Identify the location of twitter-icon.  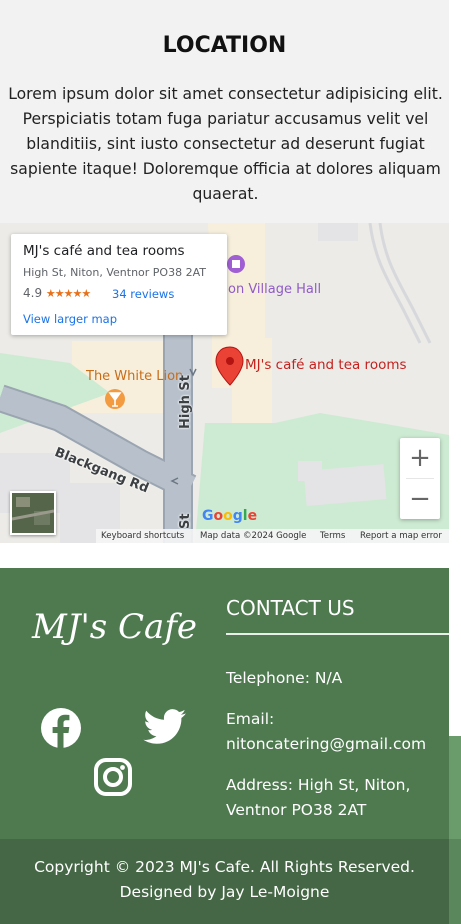
(165, 729).